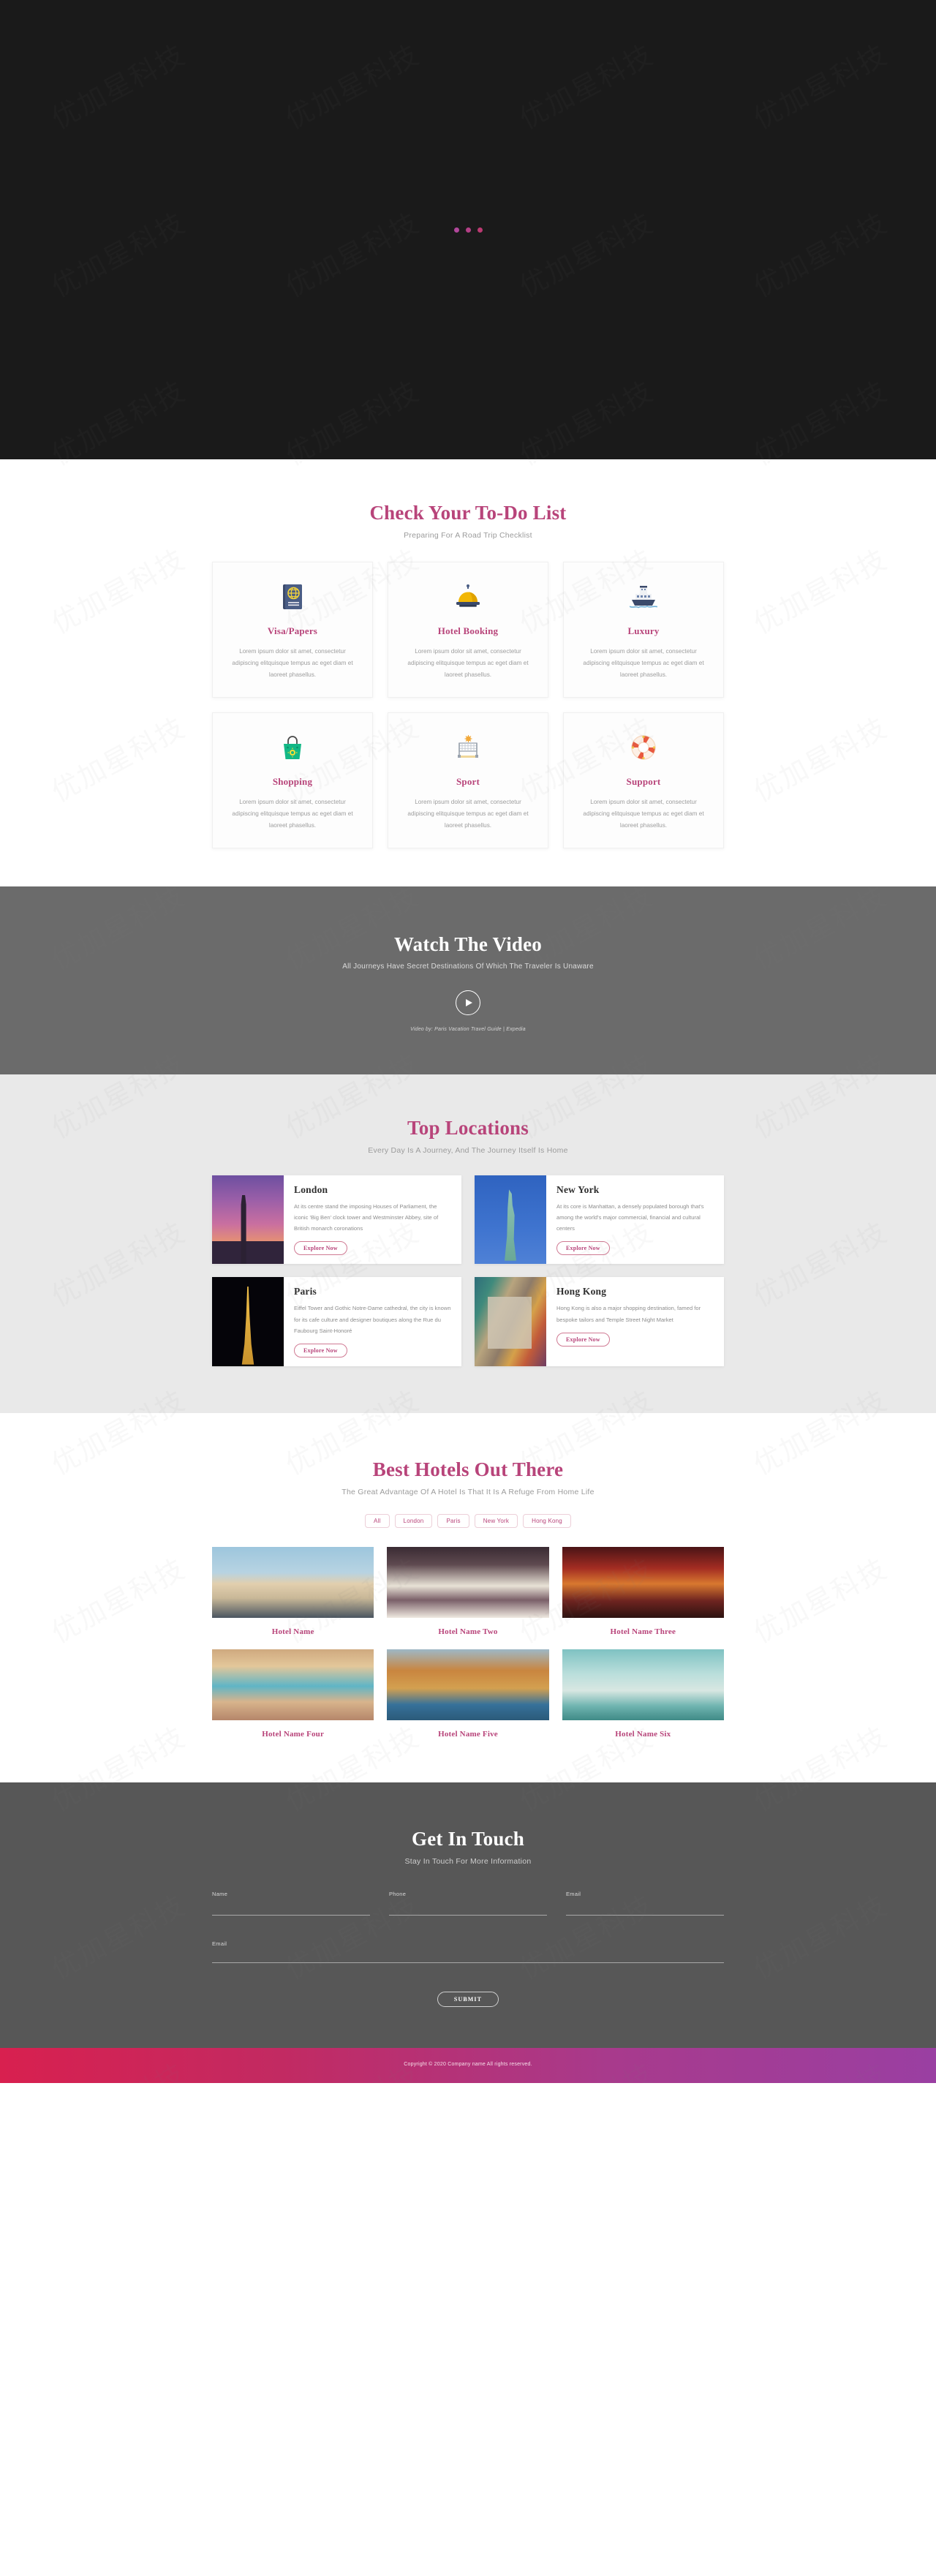 The image size is (936, 2576). What do you see at coordinates (398, 1894) in the screenshot?
I see `phone-field-label: Phone` at bounding box center [398, 1894].